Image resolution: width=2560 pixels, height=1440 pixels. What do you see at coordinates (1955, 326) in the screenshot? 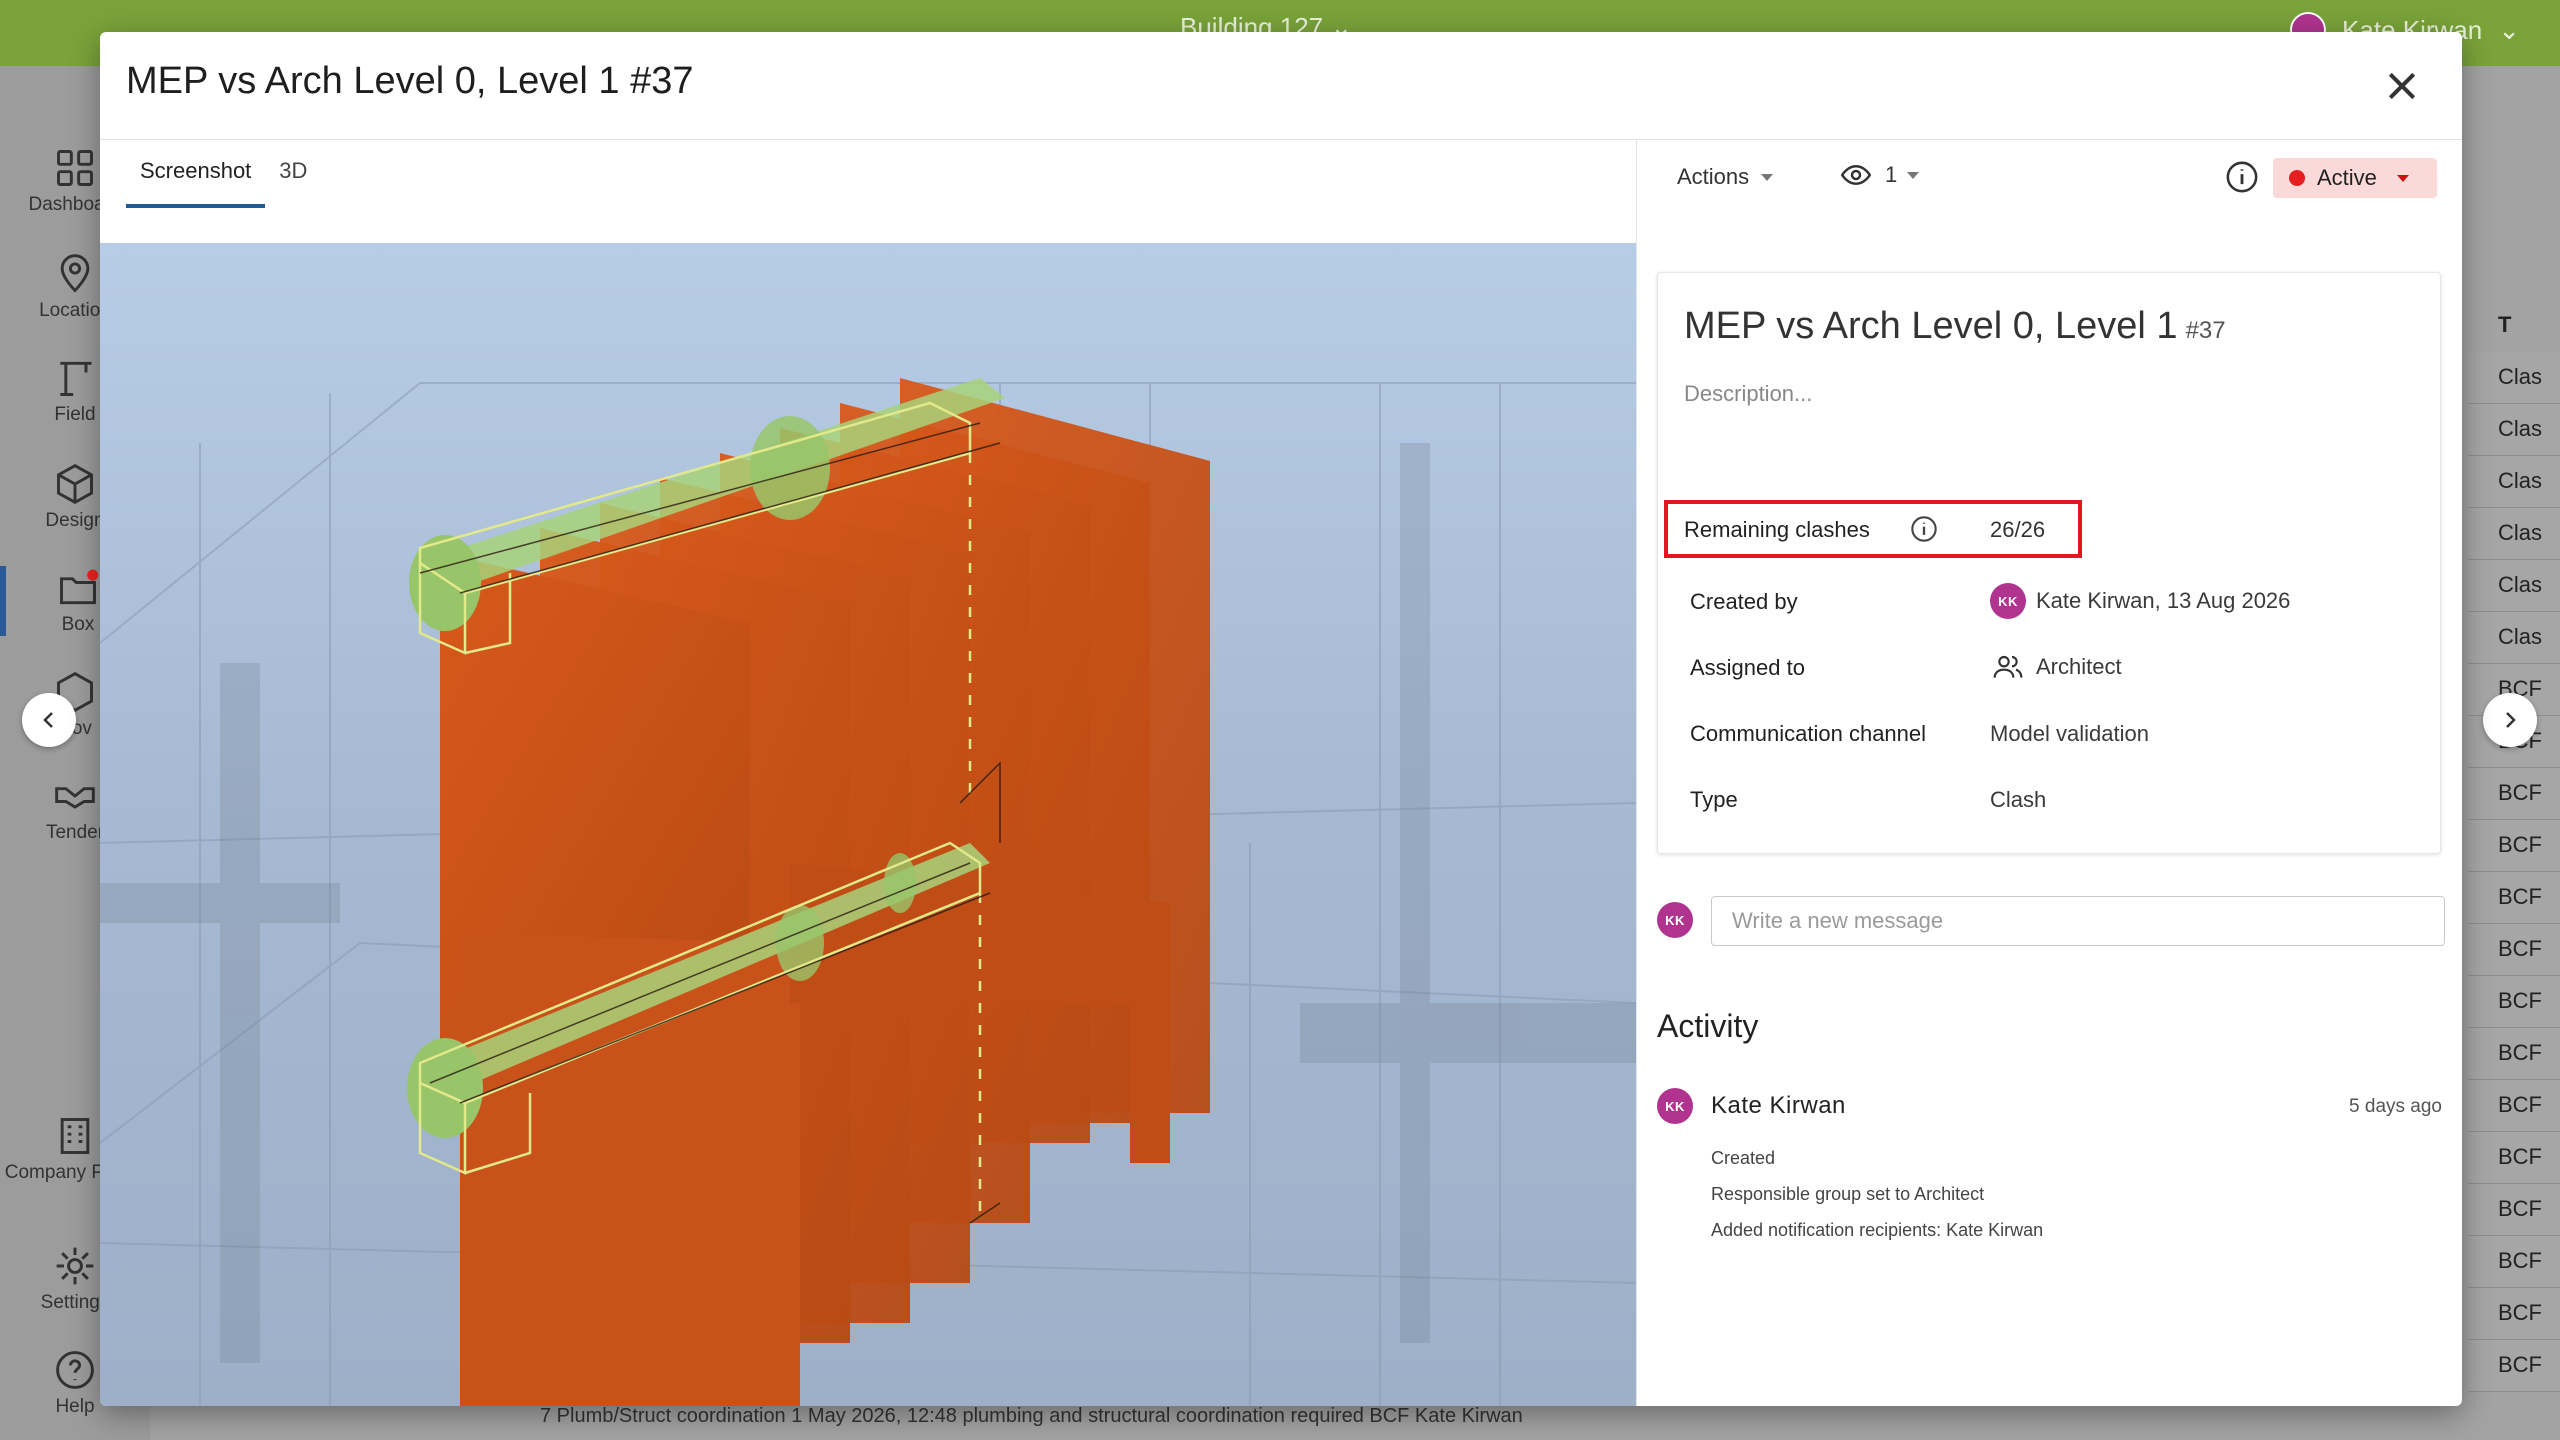
I see `issue-title: MEP vs Arch Level 0, Level 1 #37` at bounding box center [1955, 326].